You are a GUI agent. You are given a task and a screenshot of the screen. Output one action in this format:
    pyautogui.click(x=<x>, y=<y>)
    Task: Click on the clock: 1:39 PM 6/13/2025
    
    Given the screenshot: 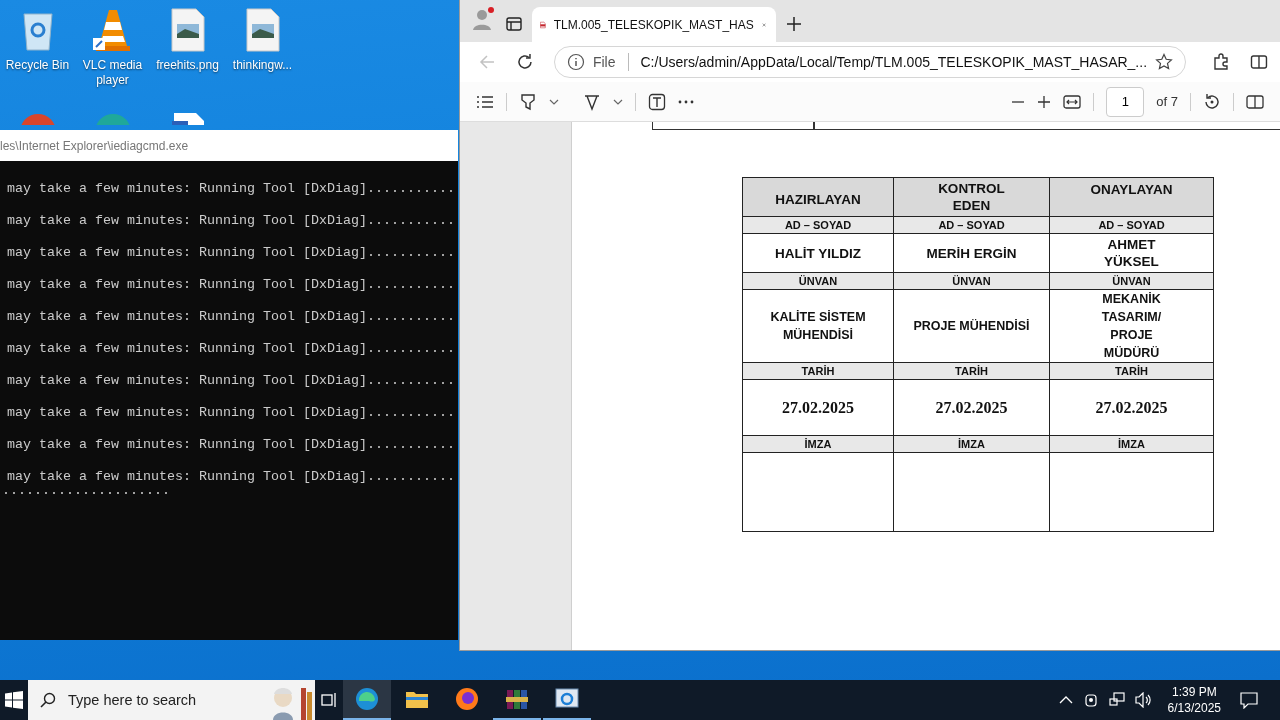 What is the action you would take?
    pyautogui.click(x=1194, y=700)
    